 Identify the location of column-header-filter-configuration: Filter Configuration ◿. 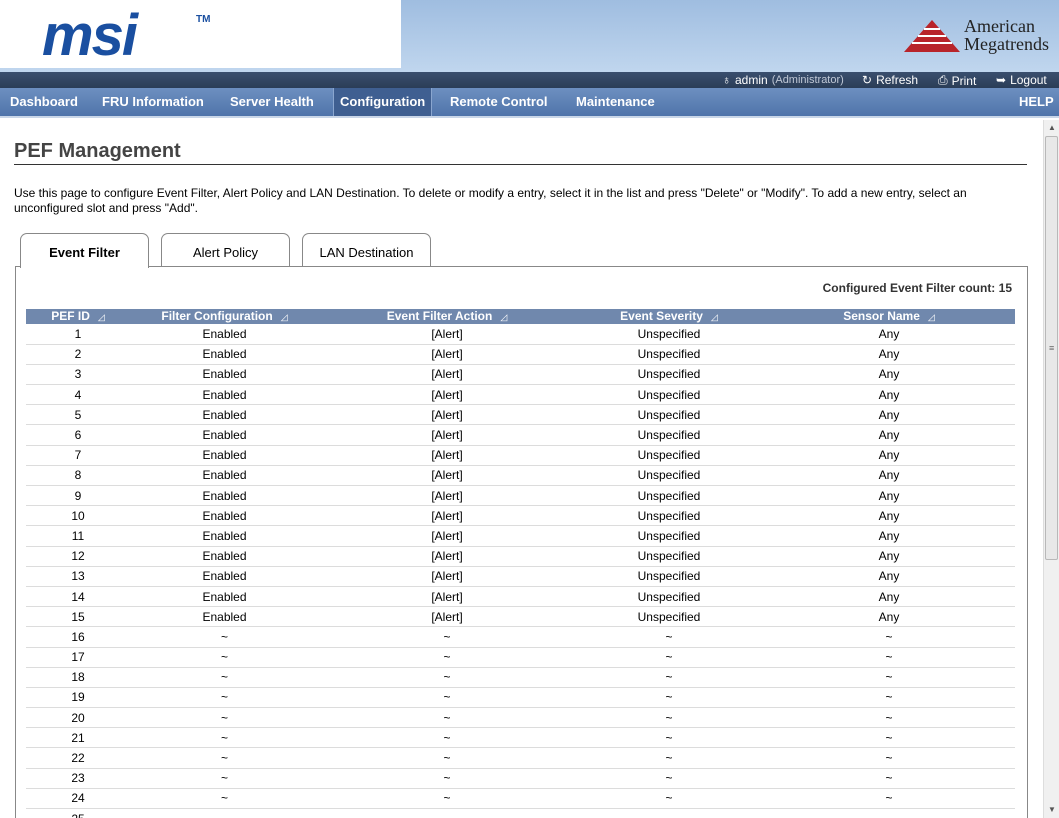
(224, 316).